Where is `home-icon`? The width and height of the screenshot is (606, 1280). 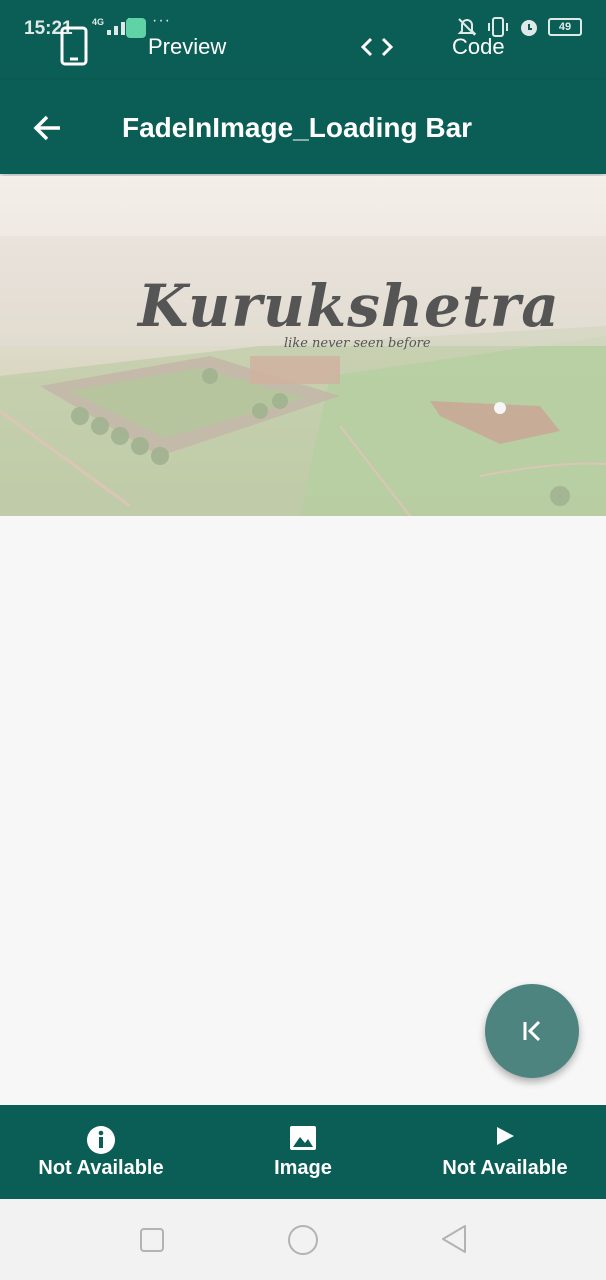 home-icon is located at coordinates (303, 1240).